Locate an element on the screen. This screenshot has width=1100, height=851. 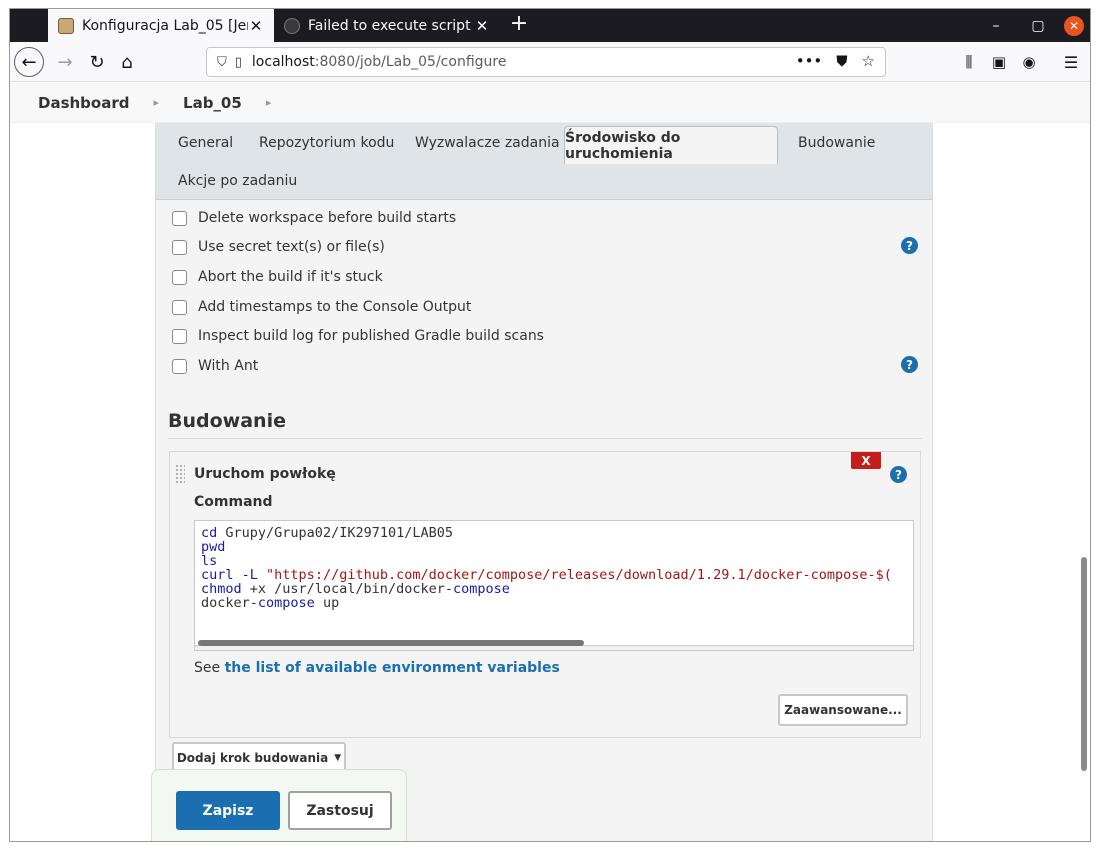
breadcrumb: Dashboard ▸ Lab_05 ▸ is located at coordinates (550, 103).